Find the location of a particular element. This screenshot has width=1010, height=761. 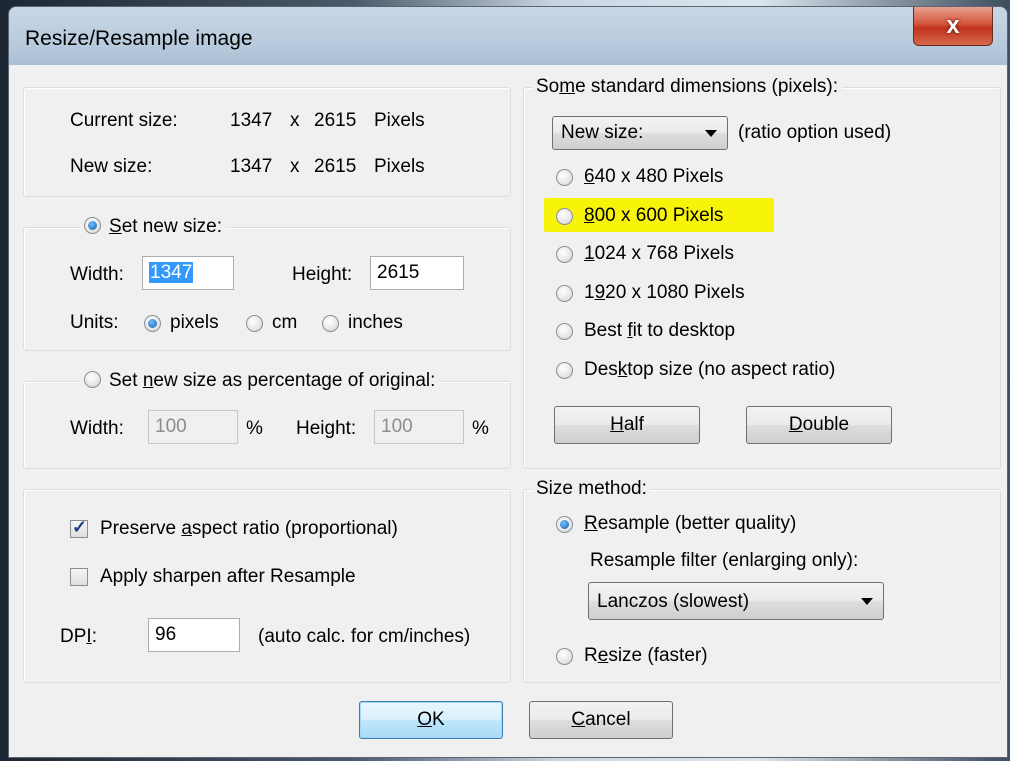

close-button: x is located at coordinates (953, 26).